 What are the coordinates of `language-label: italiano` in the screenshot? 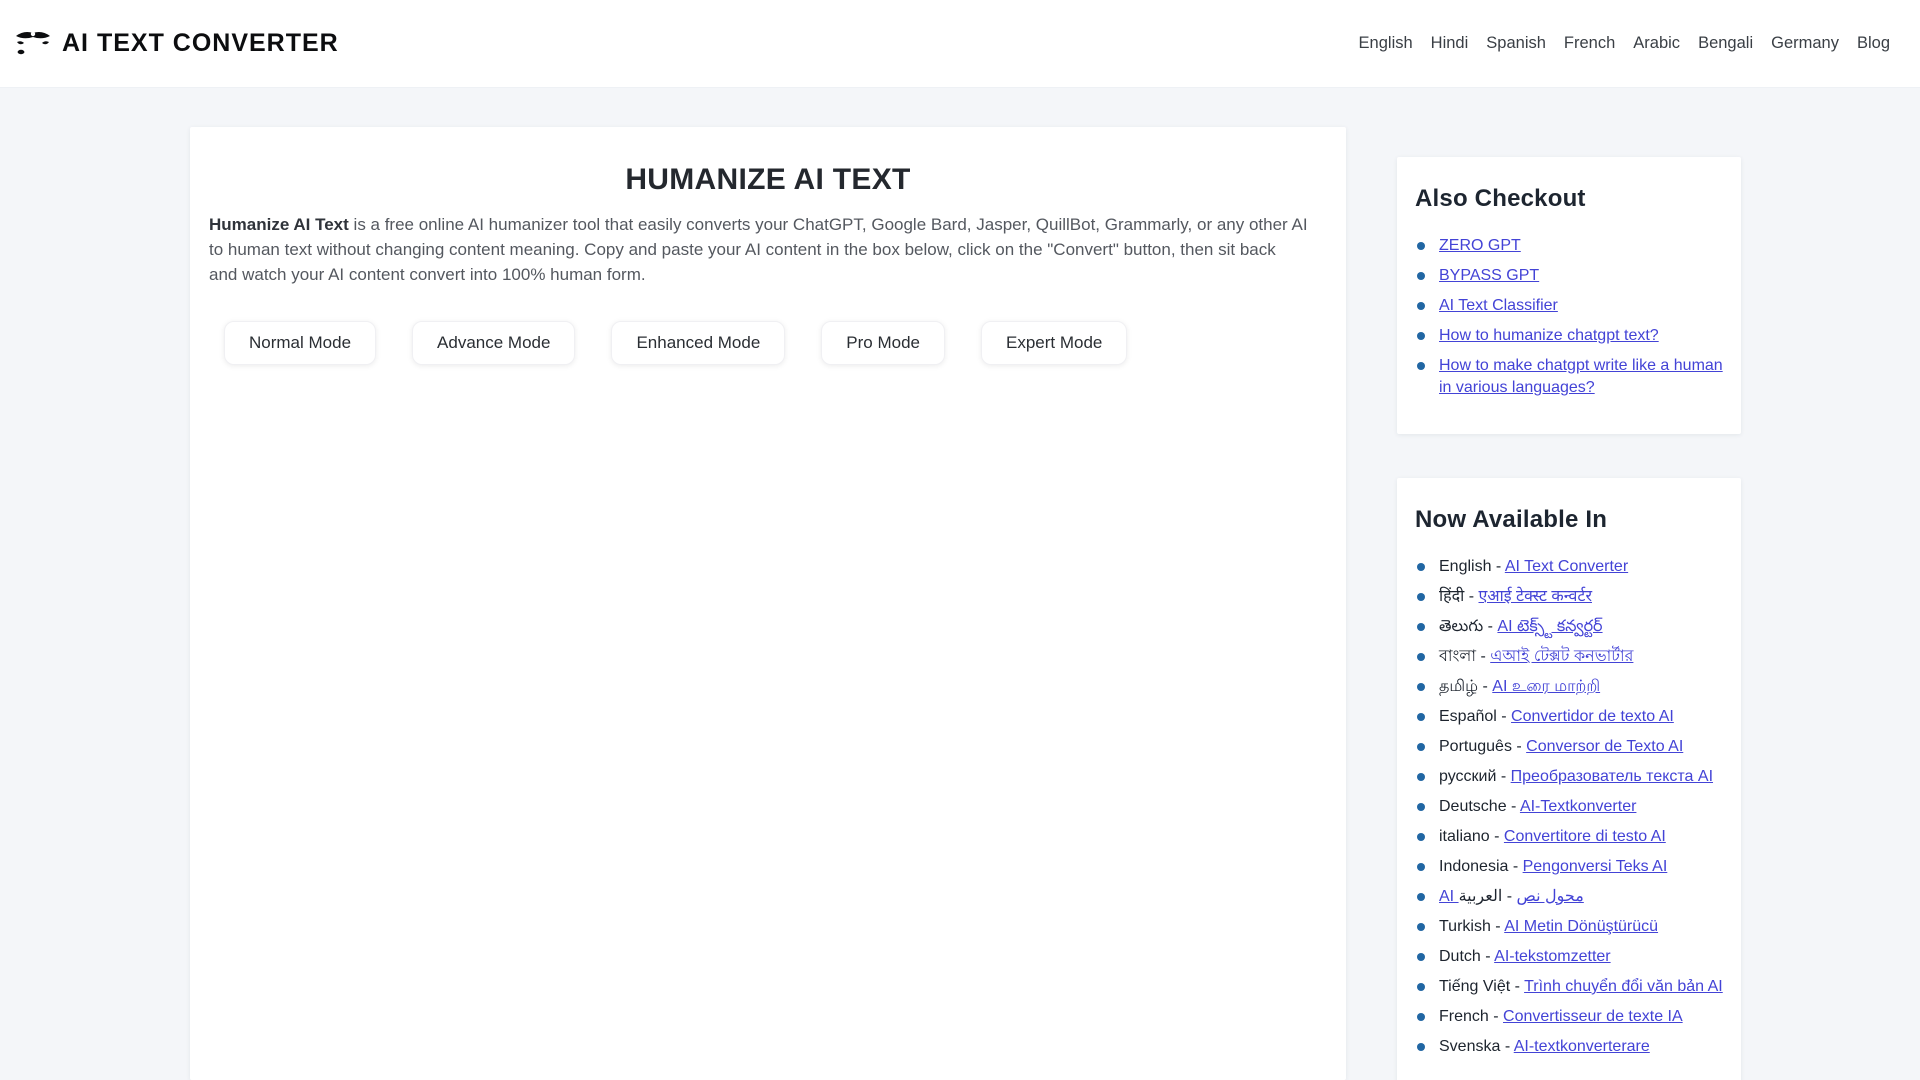 It's located at (1464, 836).